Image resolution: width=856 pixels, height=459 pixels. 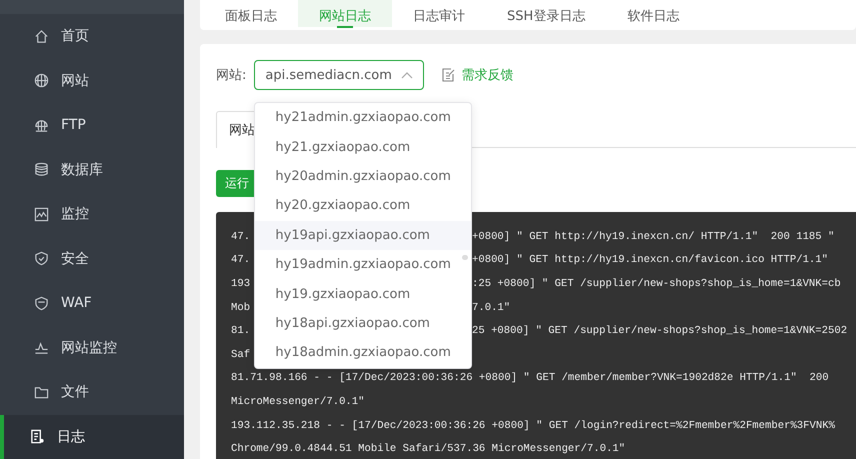 What do you see at coordinates (92, 436) in the screenshot?
I see `sidebar-item: 日志` at bounding box center [92, 436].